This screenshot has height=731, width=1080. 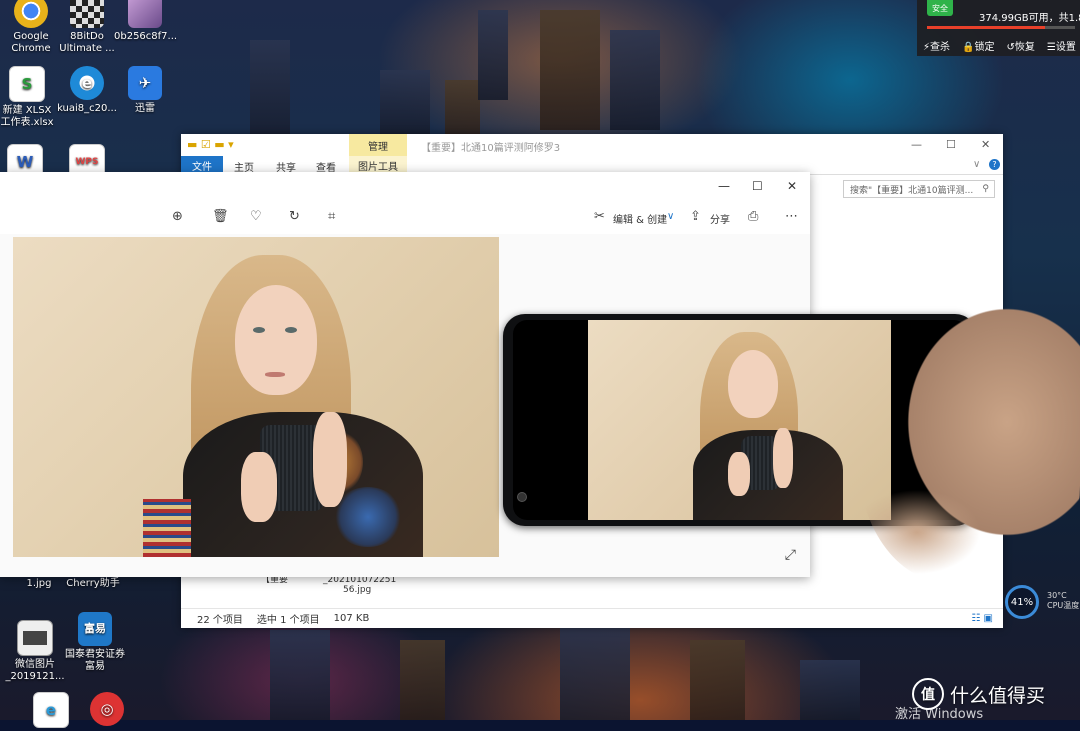 I want to click on cpu-usage-ring: 41%, so click(x=1022, y=602).